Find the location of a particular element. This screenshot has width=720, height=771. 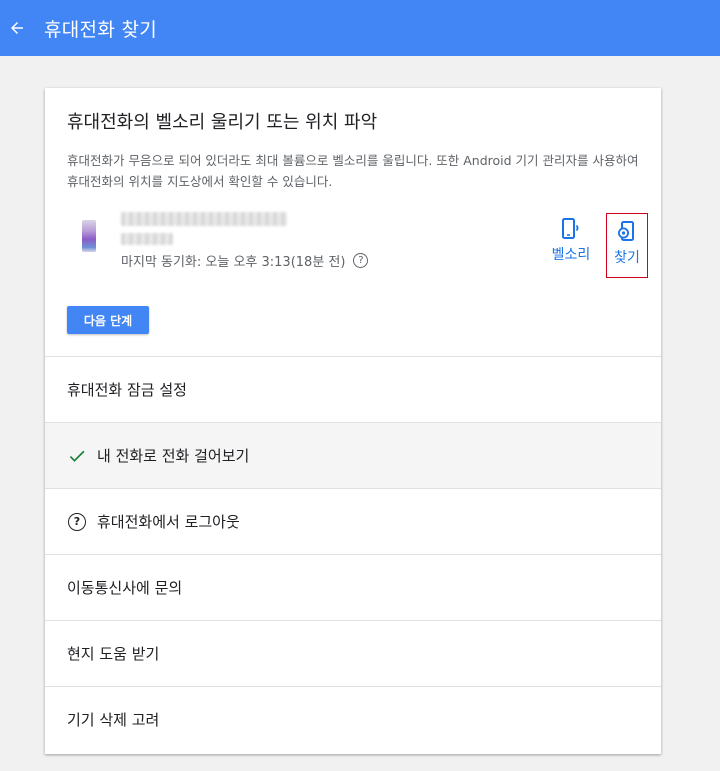

arrow-back-icon is located at coordinates (17, 28).